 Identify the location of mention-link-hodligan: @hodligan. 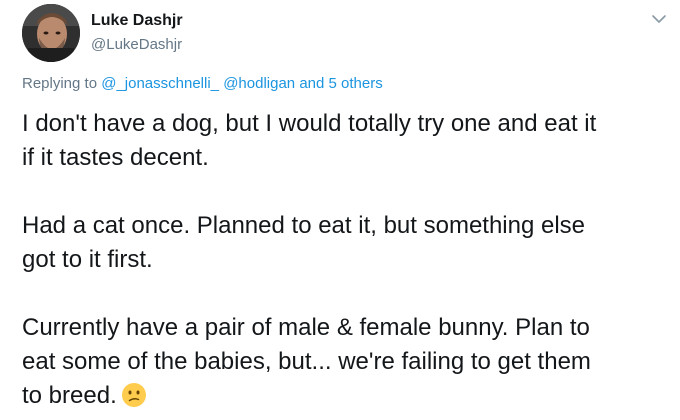
(259, 83).